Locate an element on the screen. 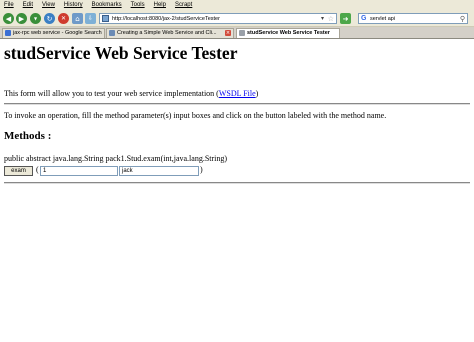  tab-studservice-tester: studService Web Service Tester is located at coordinates (288, 33).